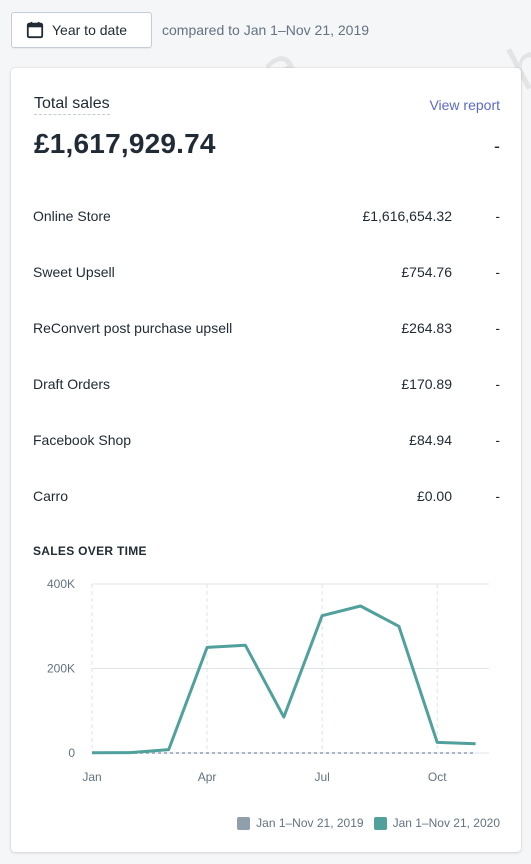  What do you see at coordinates (266, 398) in the screenshot?
I see `list-item: Draft Orders £170.89 -` at bounding box center [266, 398].